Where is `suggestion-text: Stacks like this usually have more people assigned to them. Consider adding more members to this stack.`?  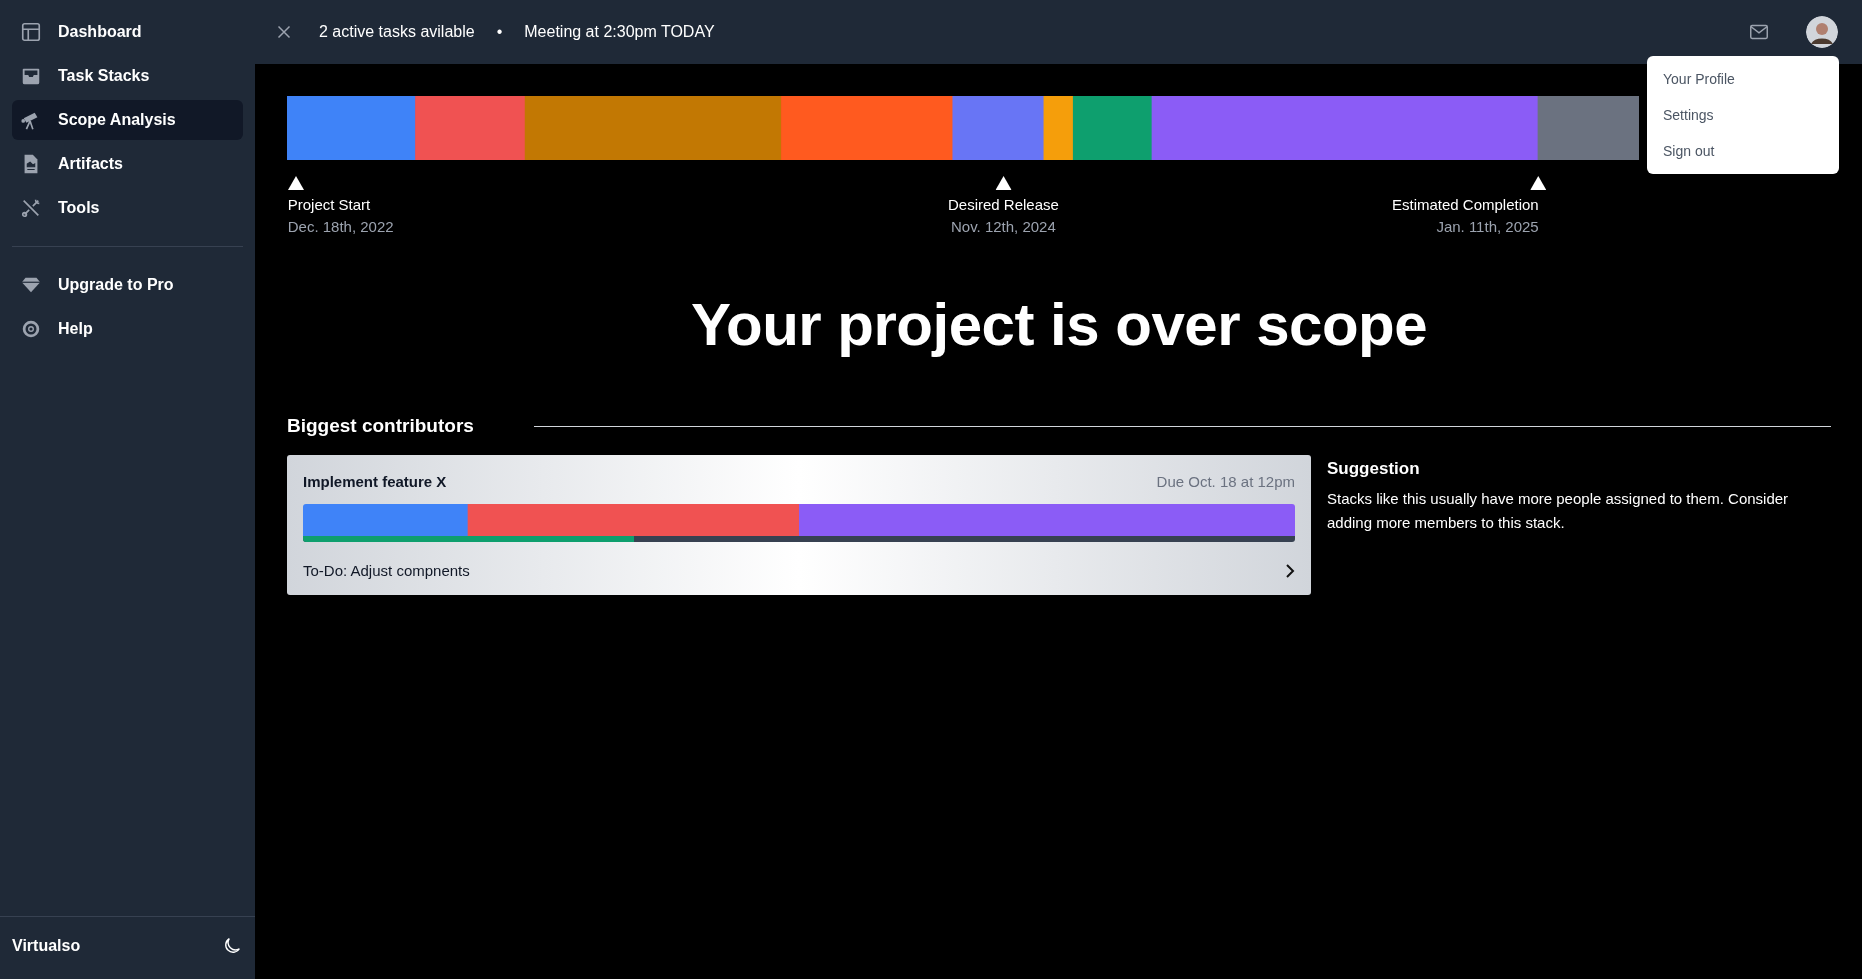 suggestion-text: Stacks like this usually have more people assigned to them. Consider adding more members to this stack. is located at coordinates (1558, 511).